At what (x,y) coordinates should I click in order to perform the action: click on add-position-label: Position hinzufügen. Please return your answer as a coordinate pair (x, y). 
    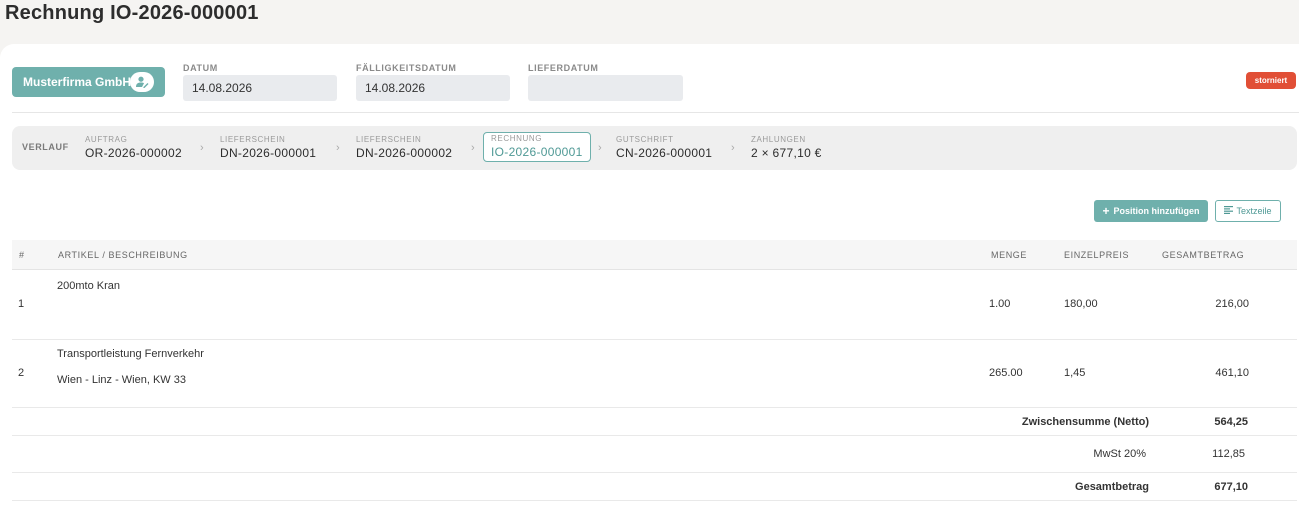
    Looking at the image, I should click on (1156, 211).